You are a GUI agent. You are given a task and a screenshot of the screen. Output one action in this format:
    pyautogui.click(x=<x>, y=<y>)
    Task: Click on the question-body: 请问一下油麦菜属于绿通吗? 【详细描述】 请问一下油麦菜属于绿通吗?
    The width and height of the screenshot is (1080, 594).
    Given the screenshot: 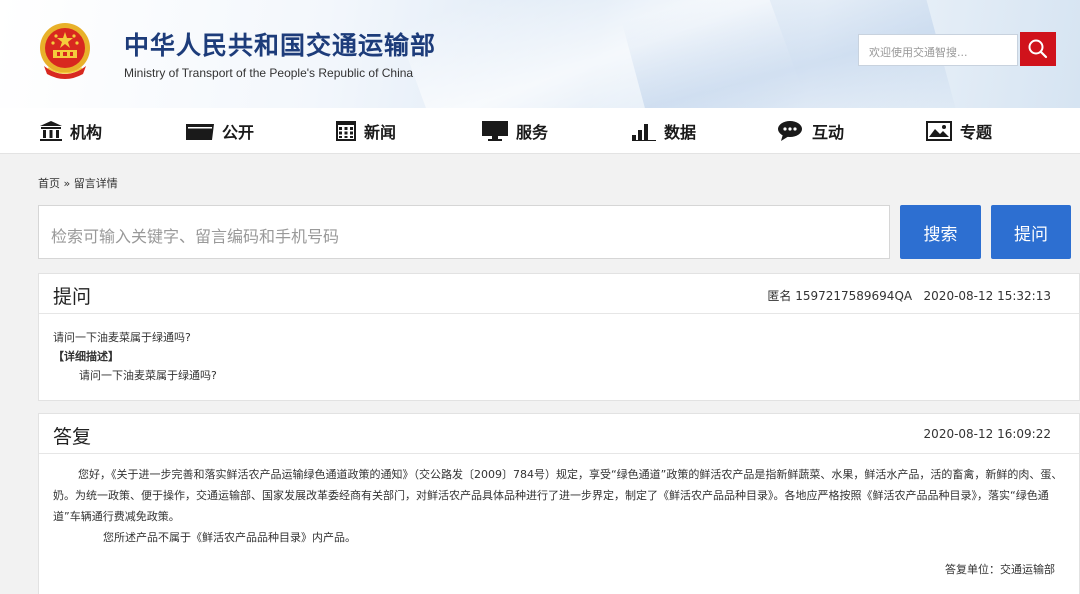 What is the action you would take?
    pyautogui.click(x=559, y=356)
    